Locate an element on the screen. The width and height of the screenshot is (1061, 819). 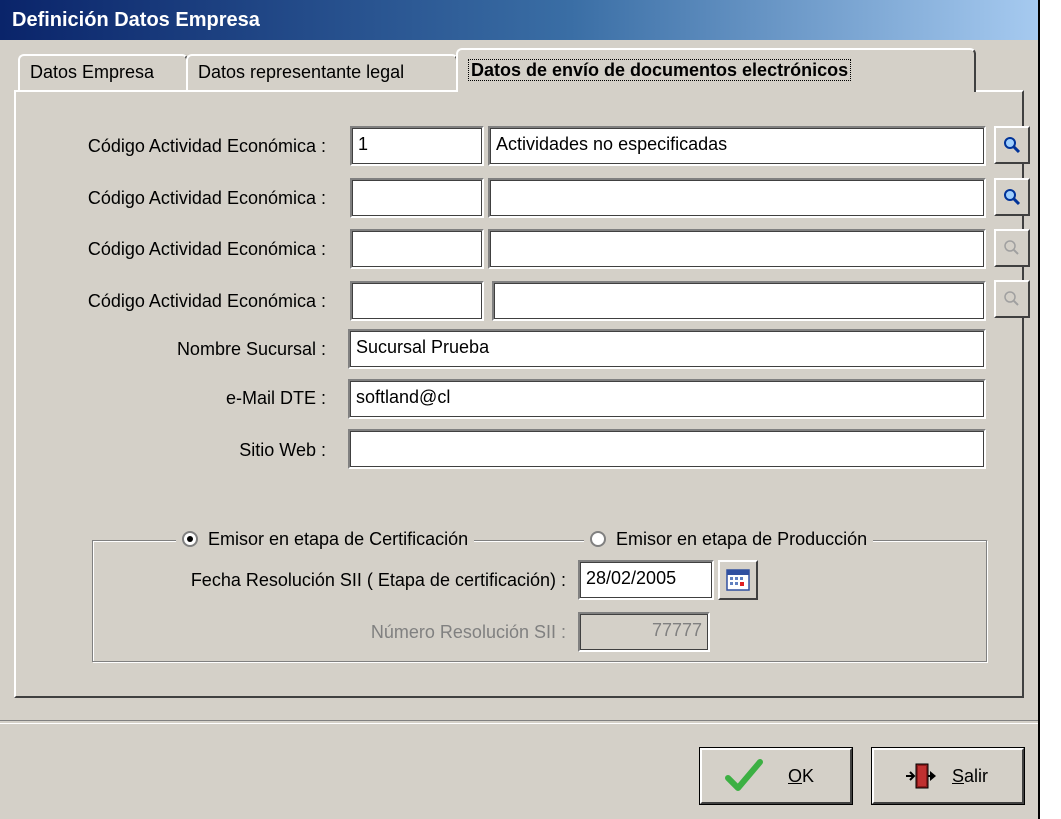
tab-datos-empresa: Datos Empresa is located at coordinates (103, 72).